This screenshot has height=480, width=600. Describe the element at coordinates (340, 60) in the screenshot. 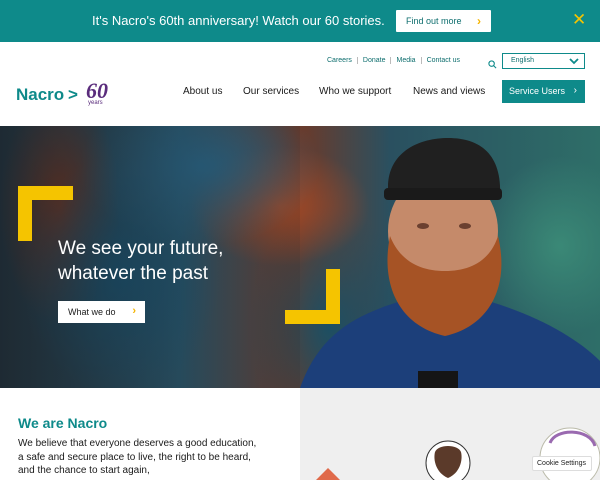

I see `utility-link-careers: Careers` at that location.